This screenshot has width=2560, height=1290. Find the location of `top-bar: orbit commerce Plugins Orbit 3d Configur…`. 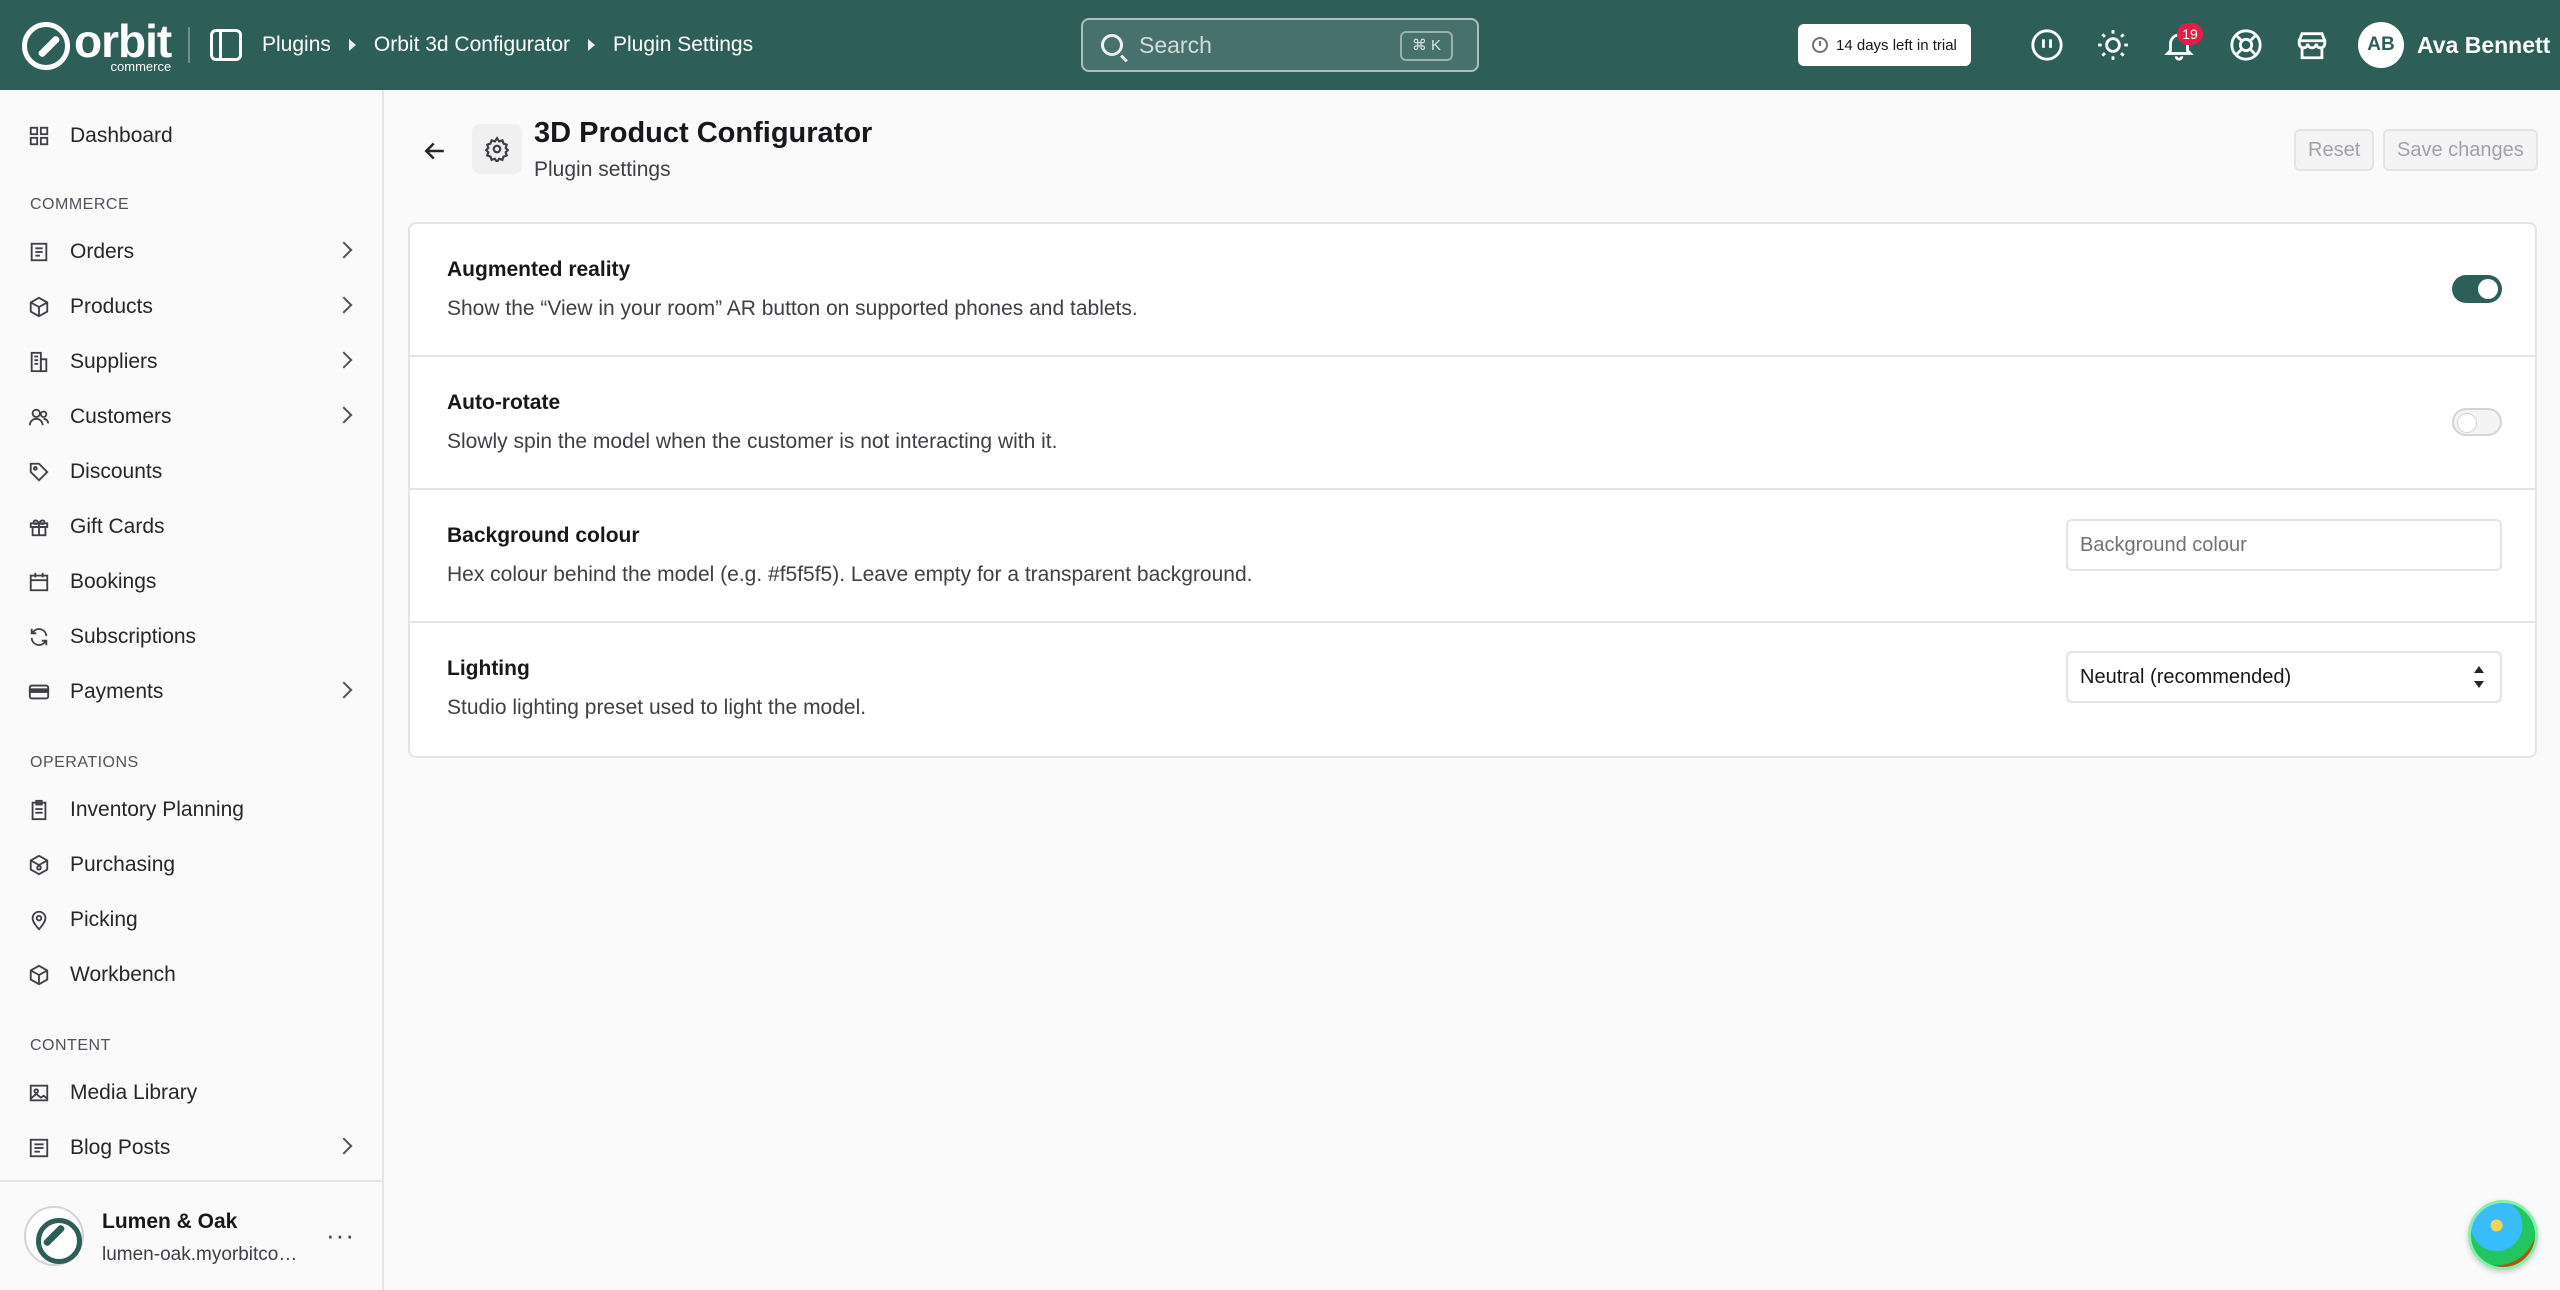

top-bar: orbit commerce Plugins Orbit 3d Configur… is located at coordinates (1280, 45).